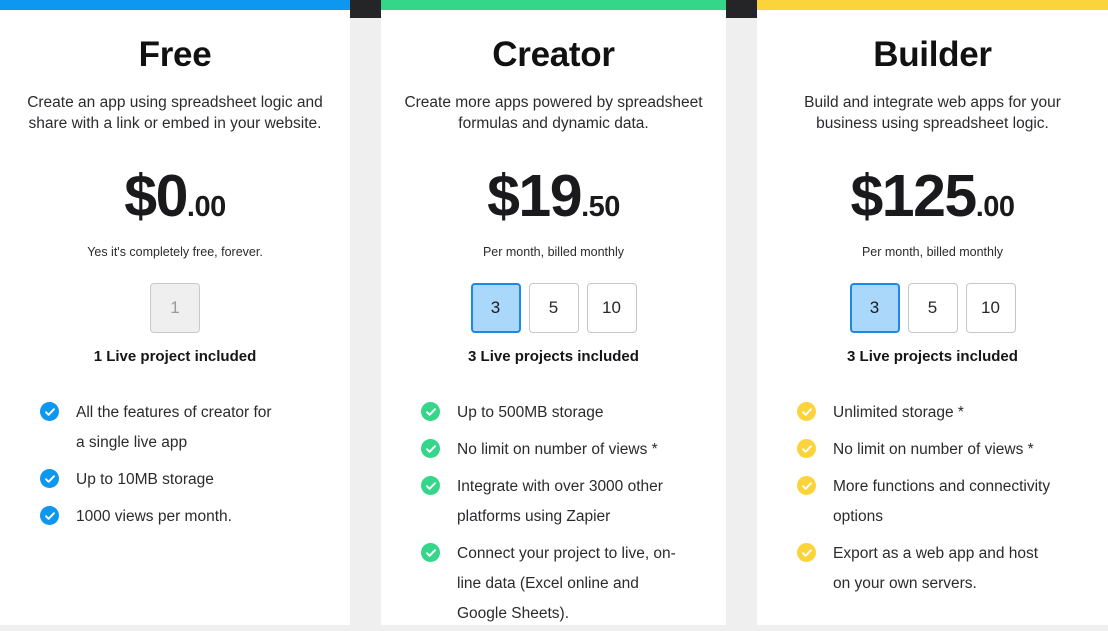  What do you see at coordinates (156, 196) in the screenshot?
I see `price-amount: $0` at bounding box center [156, 196].